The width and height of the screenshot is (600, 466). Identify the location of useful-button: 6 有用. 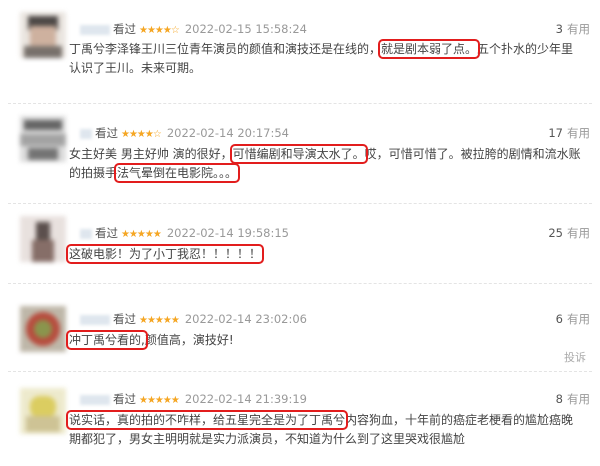
(573, 319).